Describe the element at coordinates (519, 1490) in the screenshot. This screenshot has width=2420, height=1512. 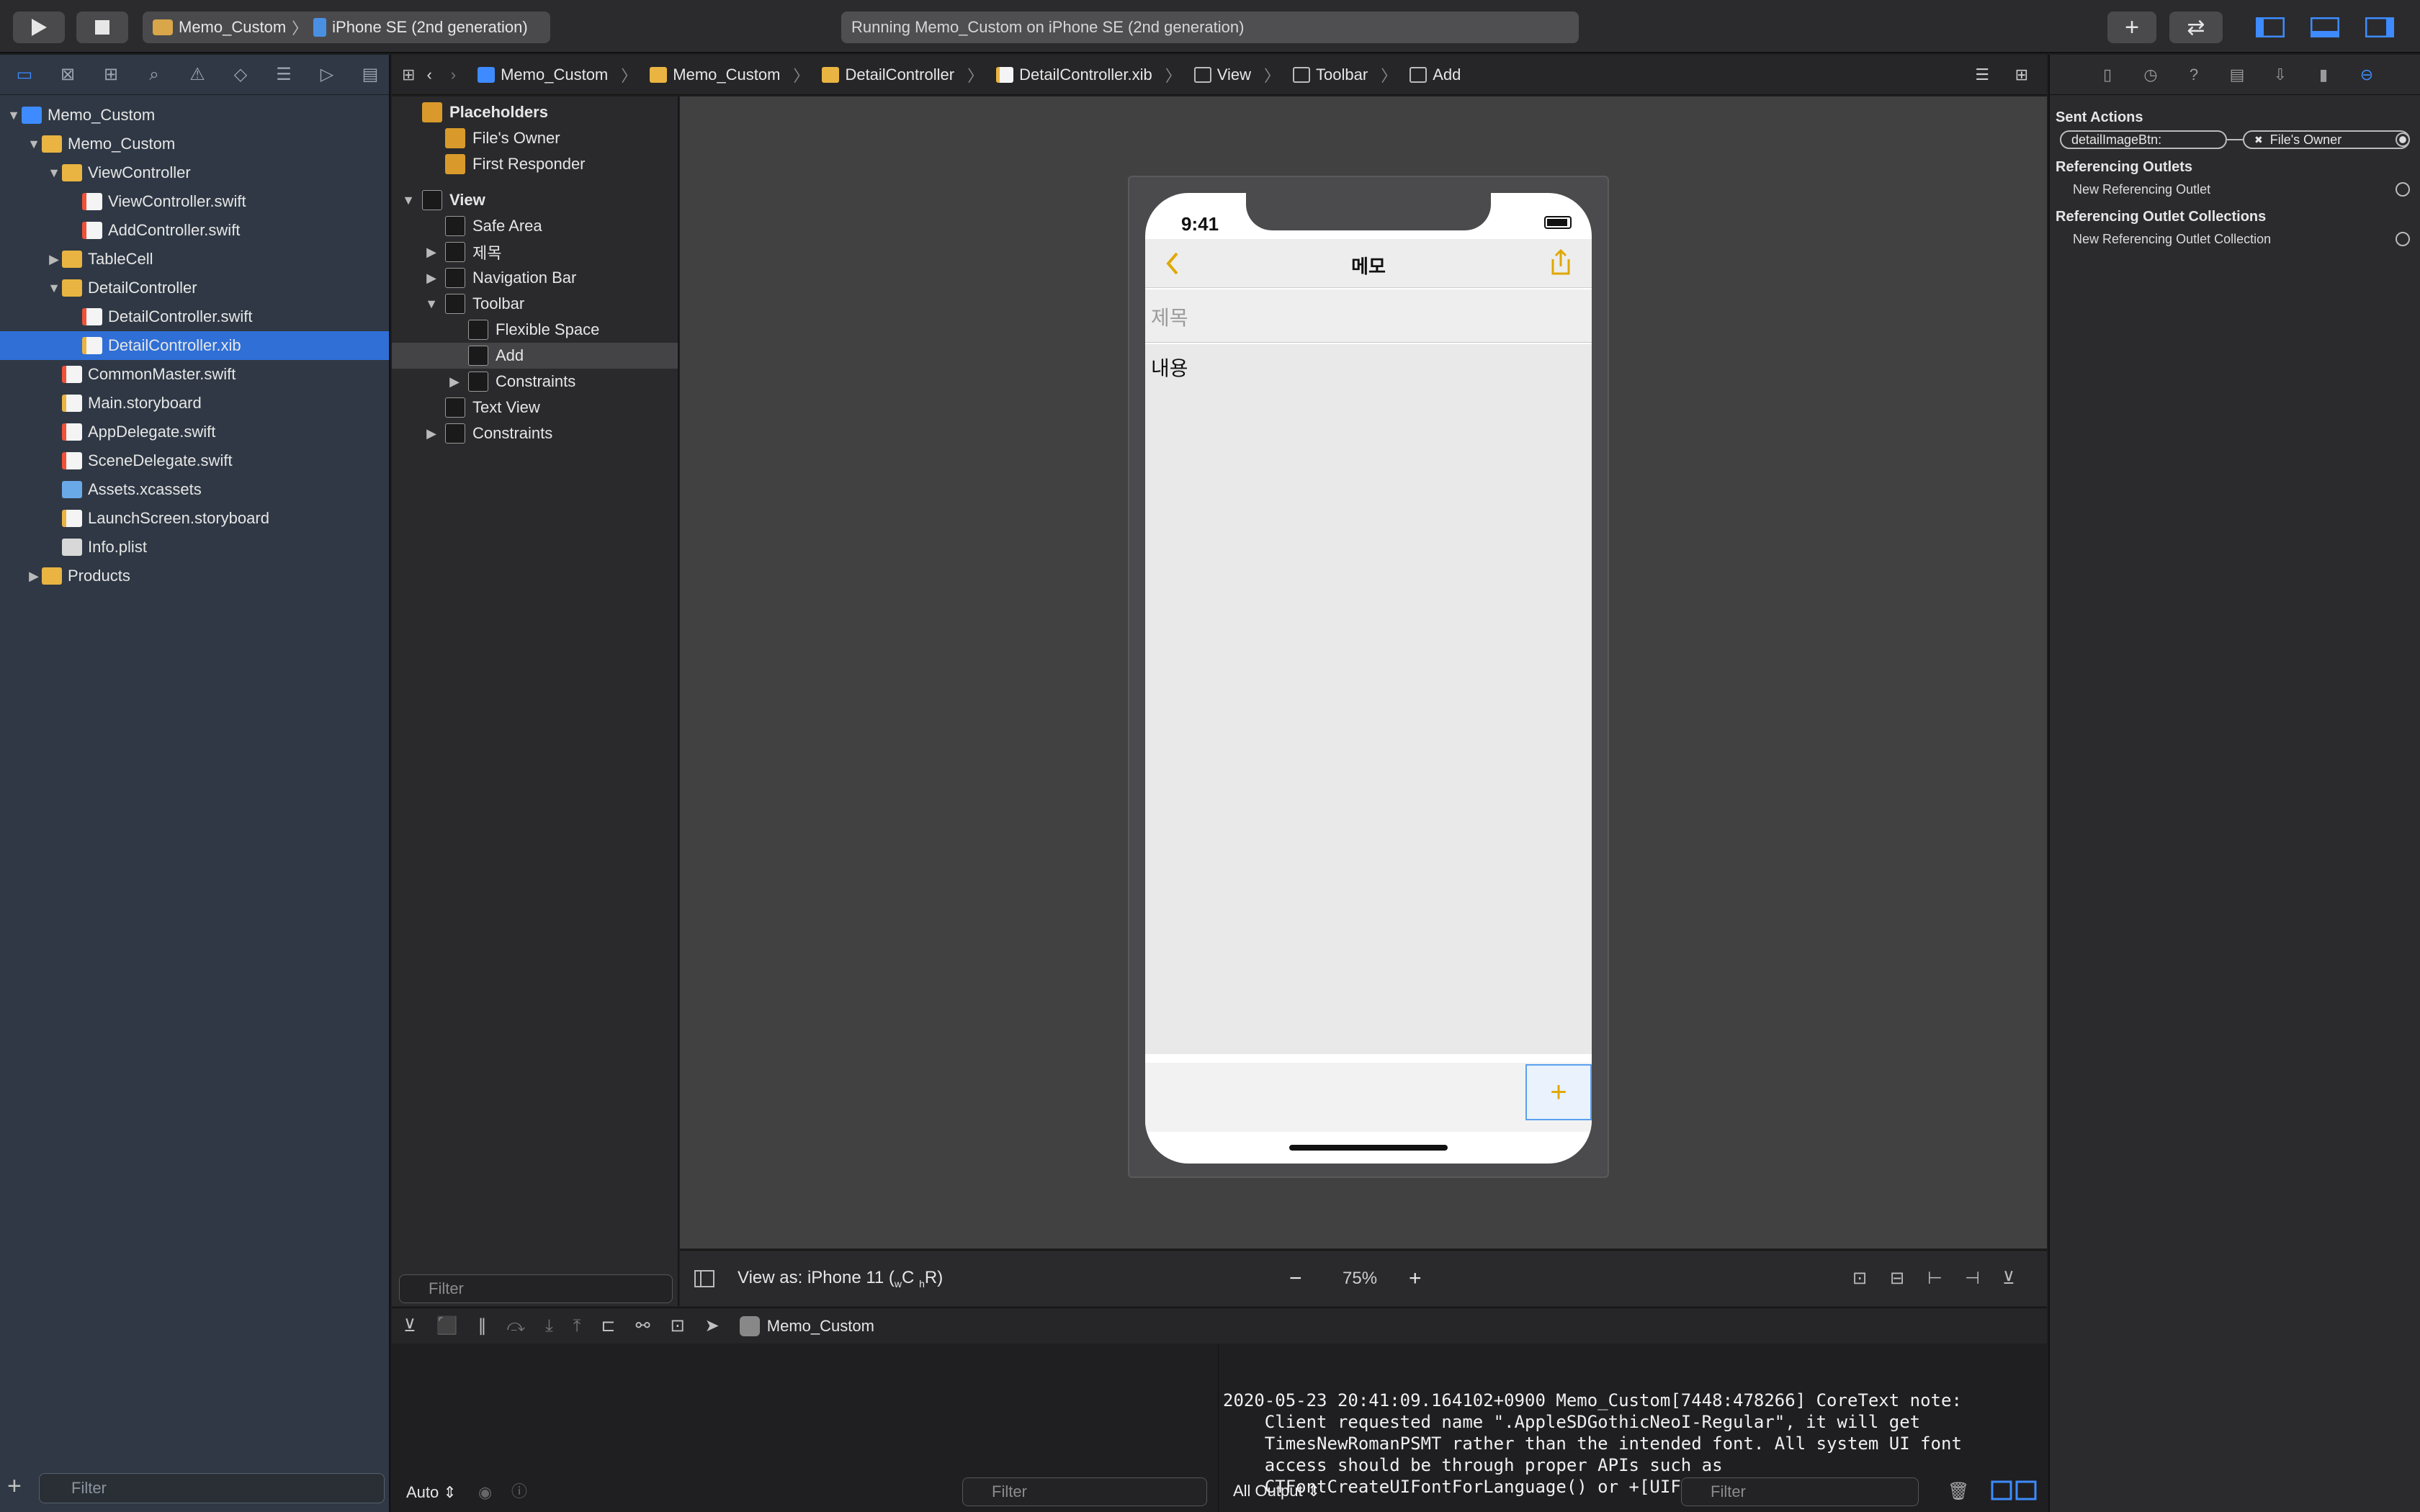
I see `info-icon: ⓘ` at that location.